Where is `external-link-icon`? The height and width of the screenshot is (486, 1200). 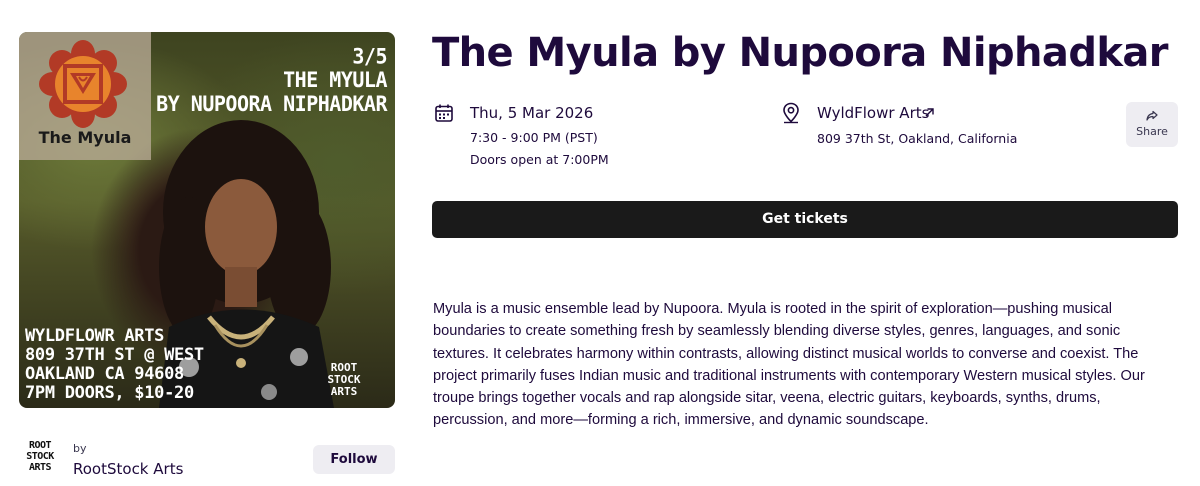
external-link-icon is located at coordinates (929, 112).